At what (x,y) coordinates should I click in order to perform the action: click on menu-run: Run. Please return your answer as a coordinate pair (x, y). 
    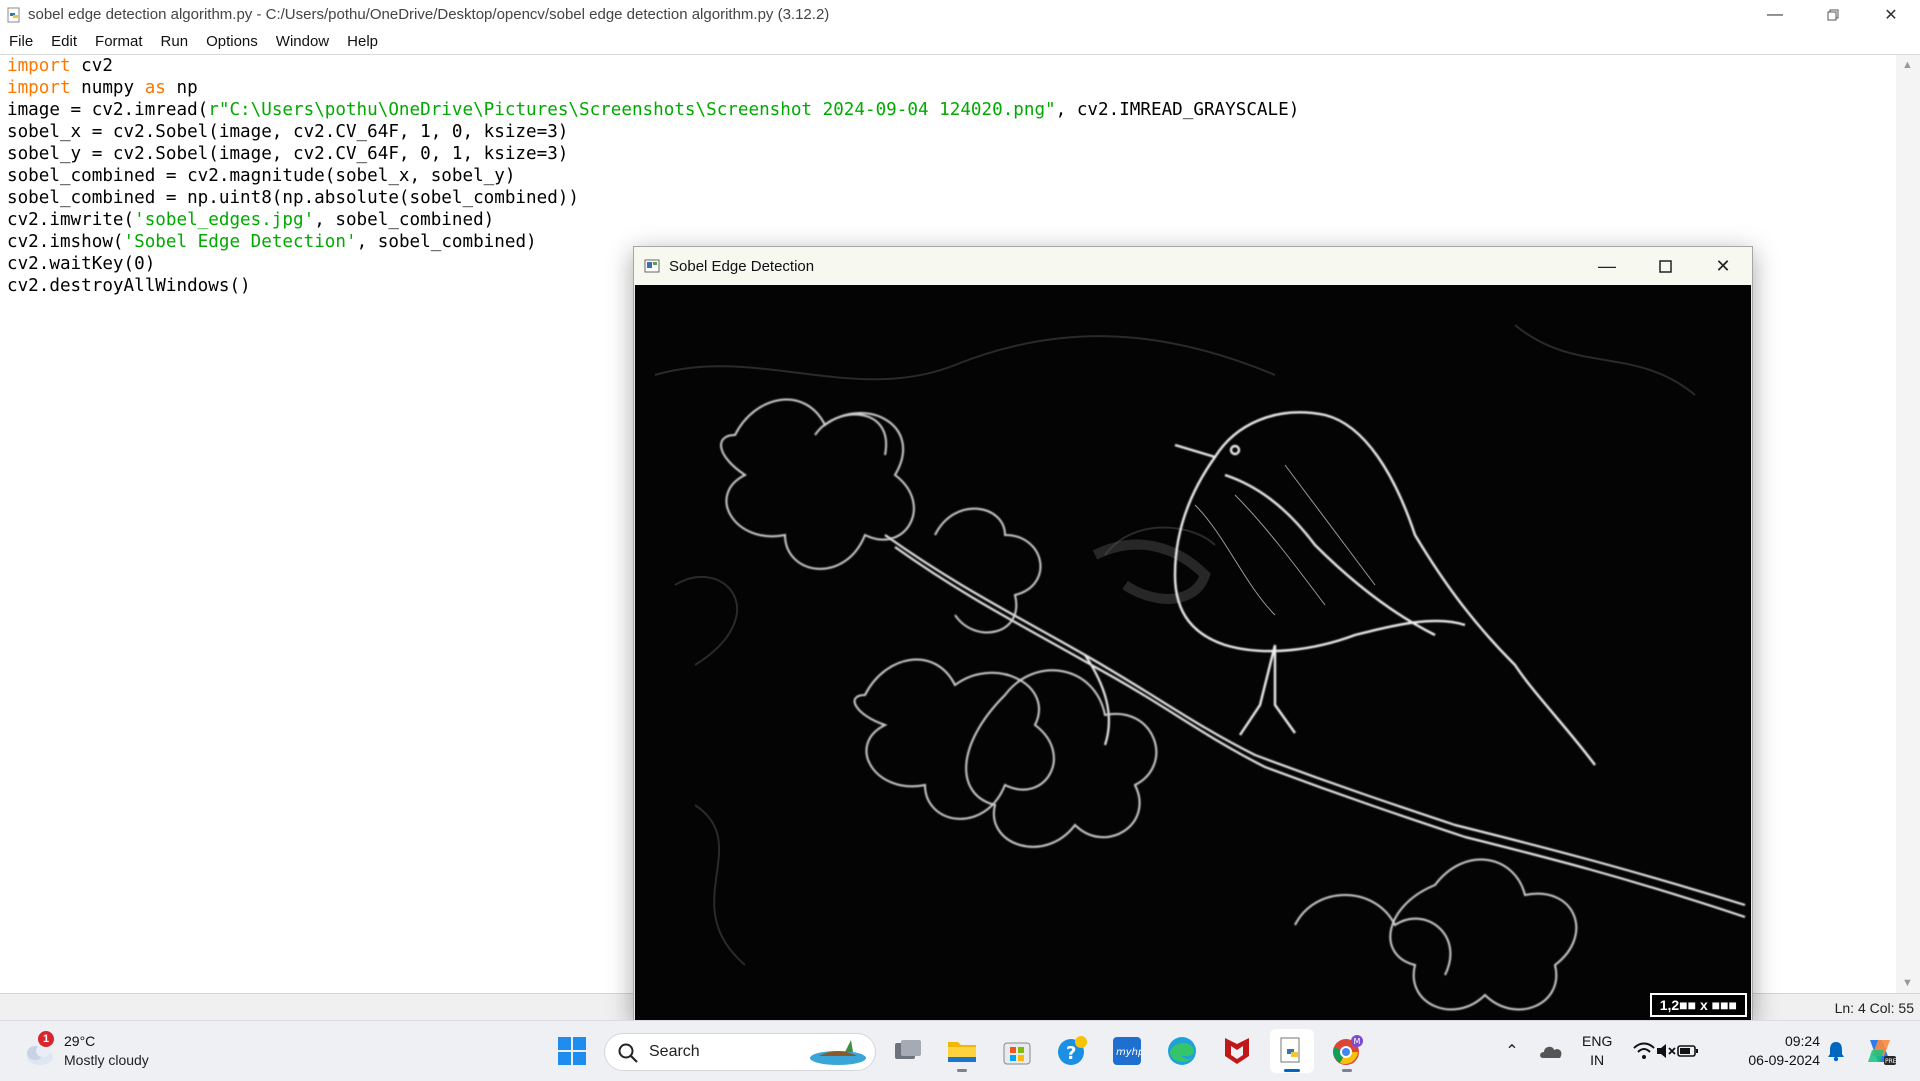
    Looking at the image, I should click on (175, 41).